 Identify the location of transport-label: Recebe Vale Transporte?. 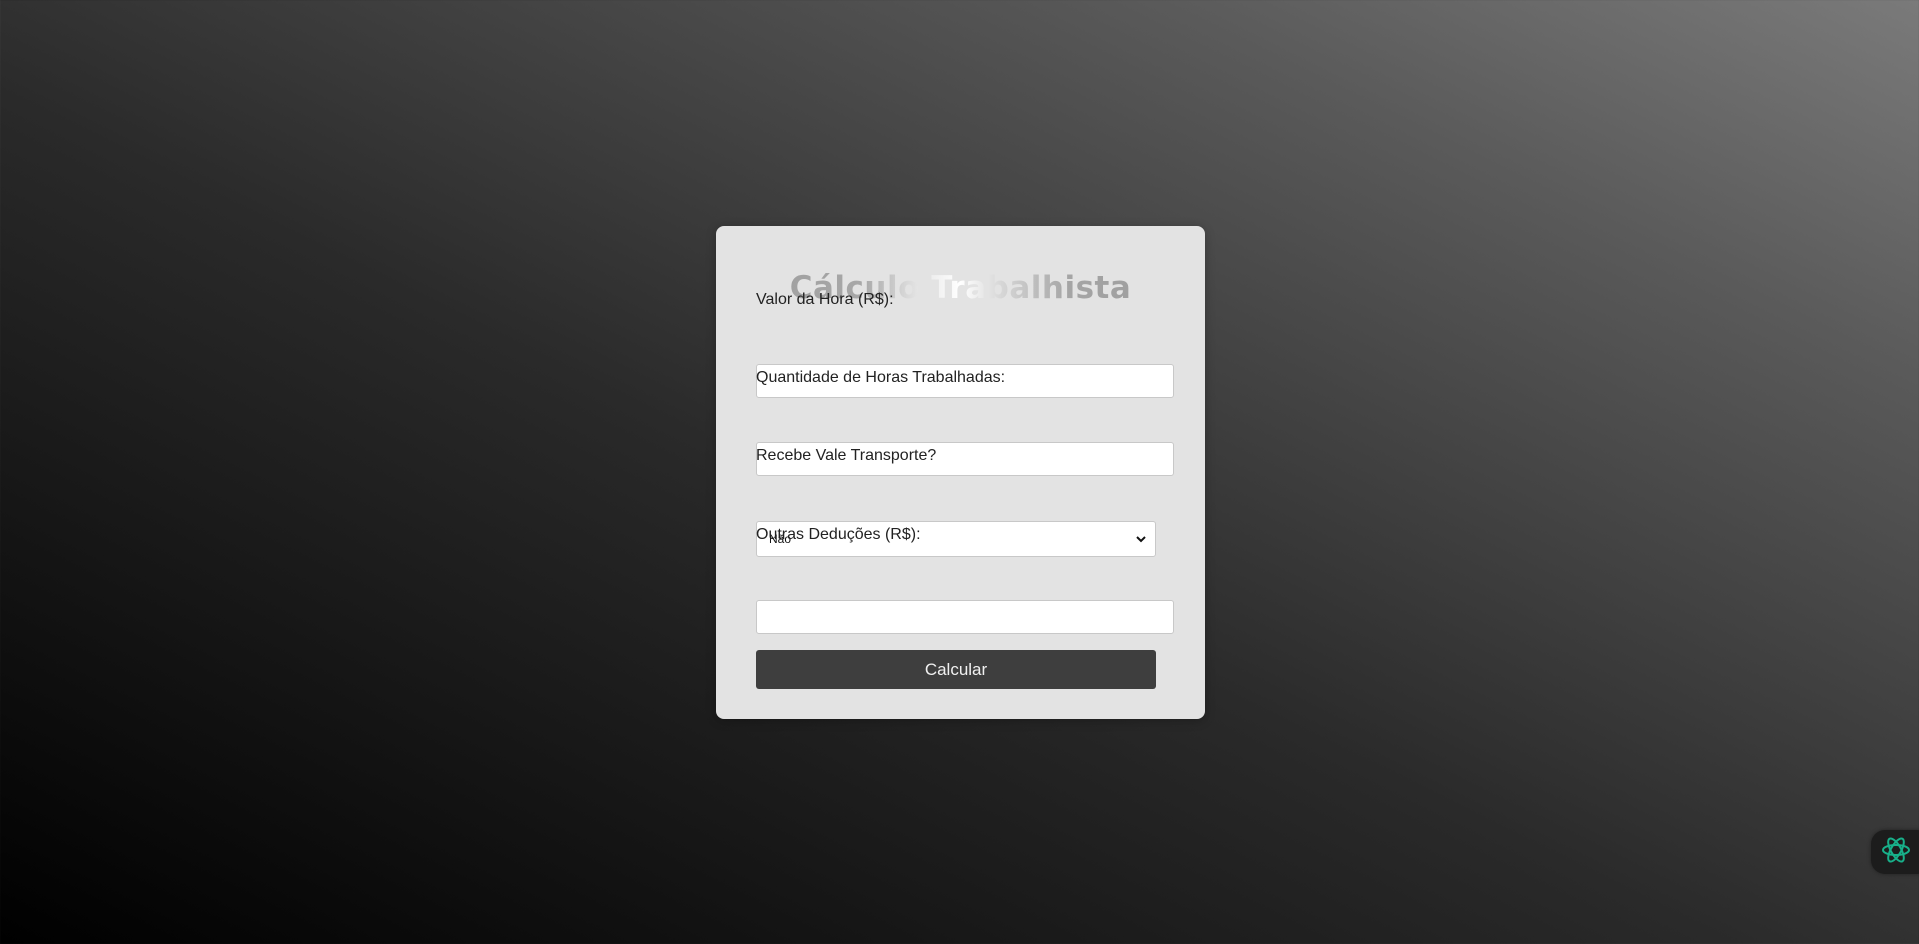
(846, 455).